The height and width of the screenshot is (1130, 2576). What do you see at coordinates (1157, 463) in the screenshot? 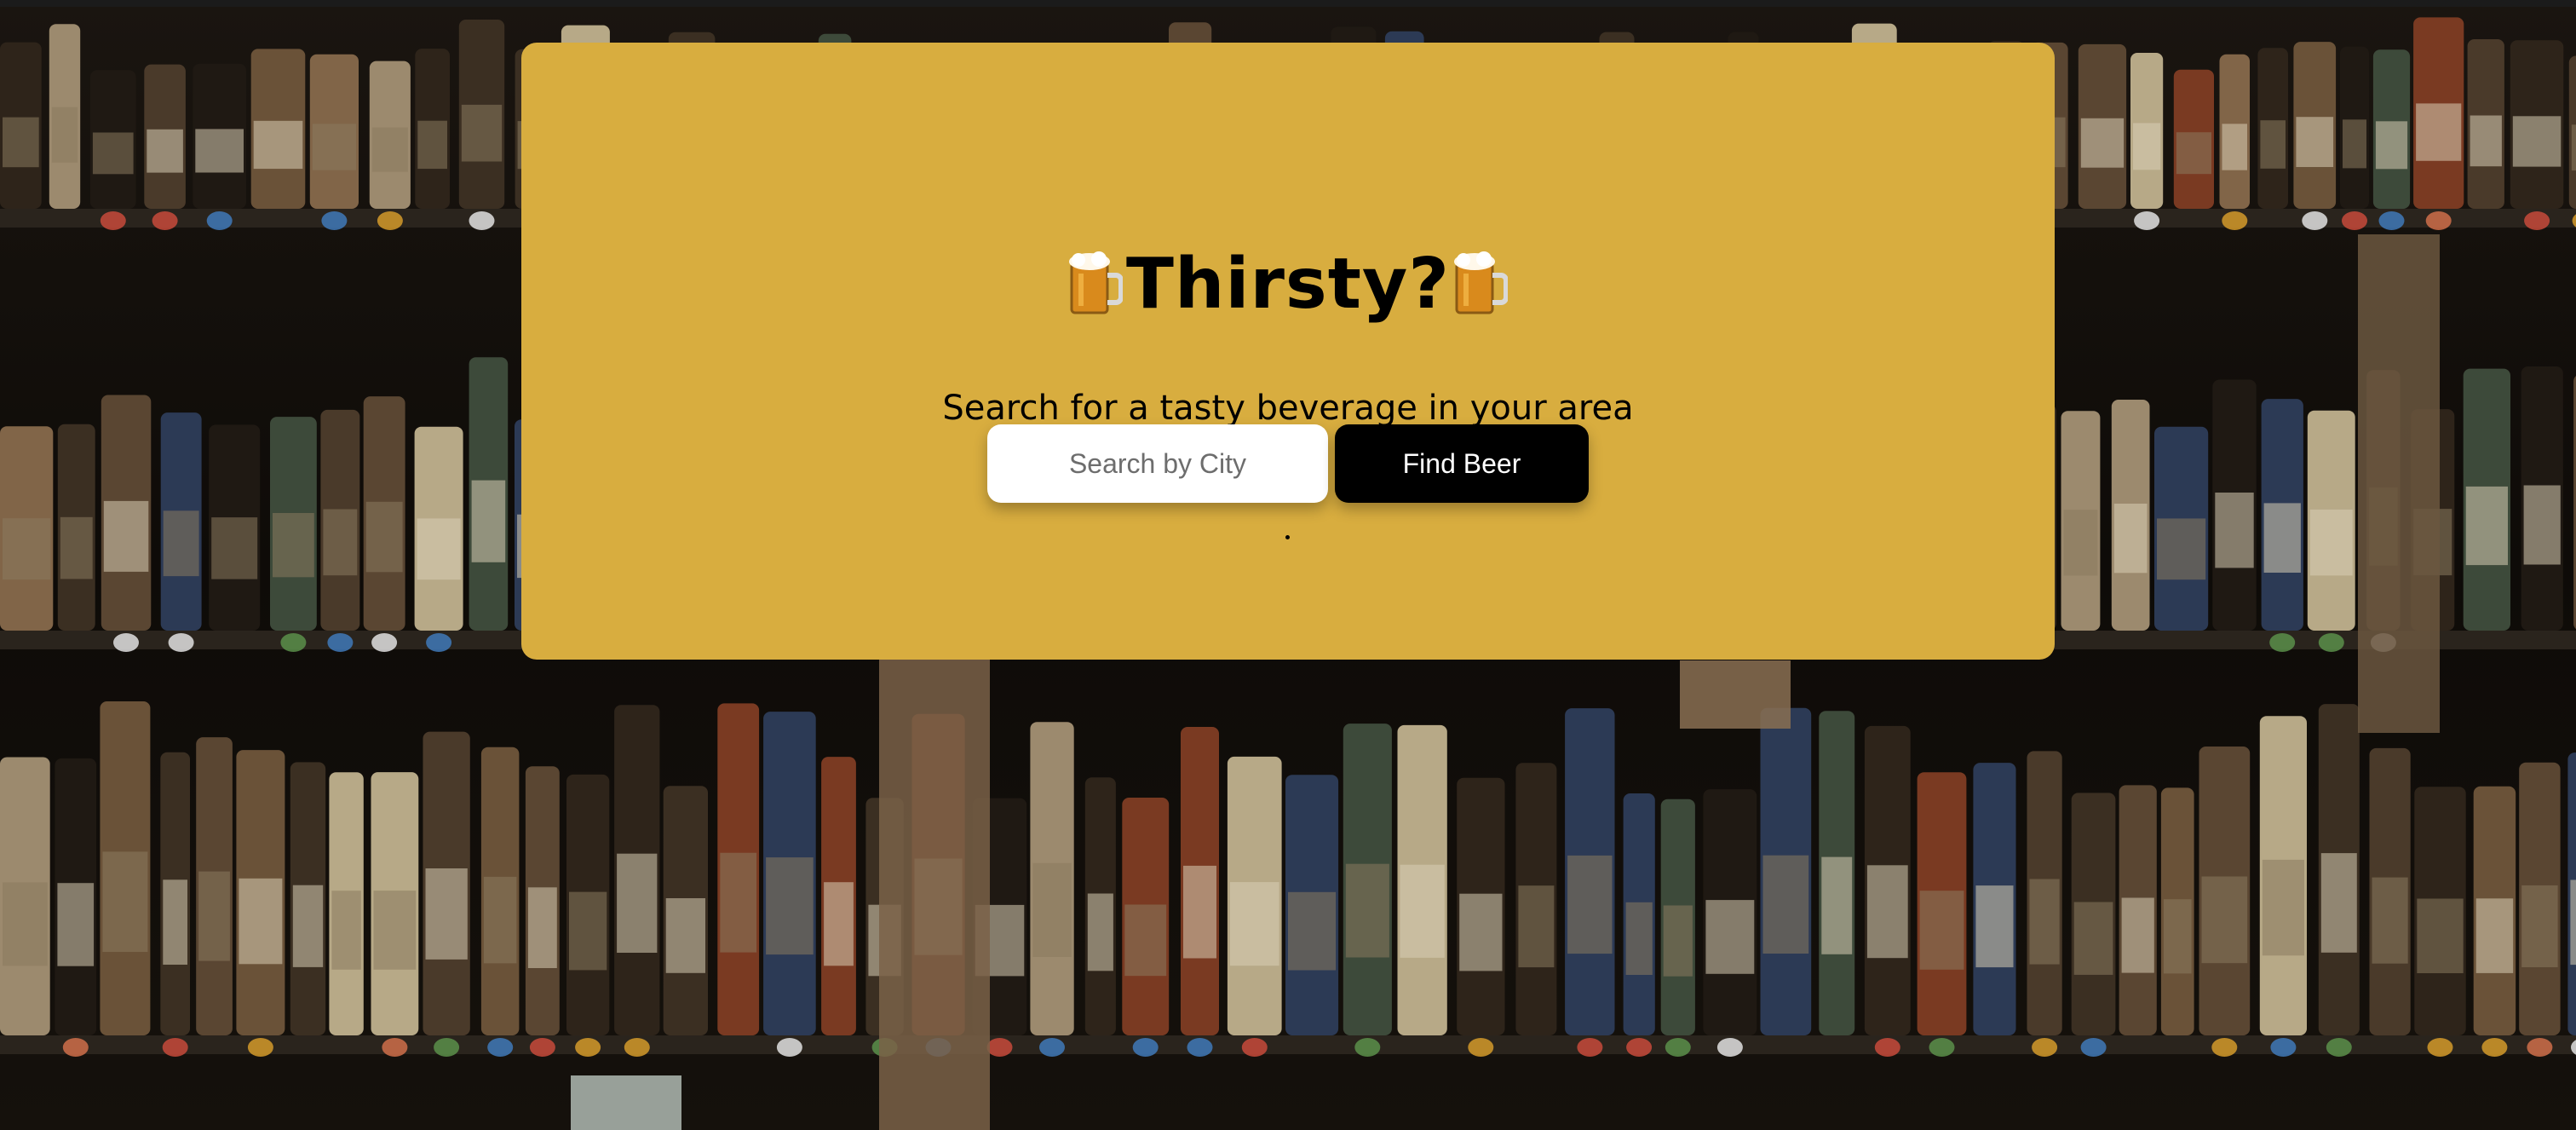
I see `city-search-input` at bounding box center [1157, 463].